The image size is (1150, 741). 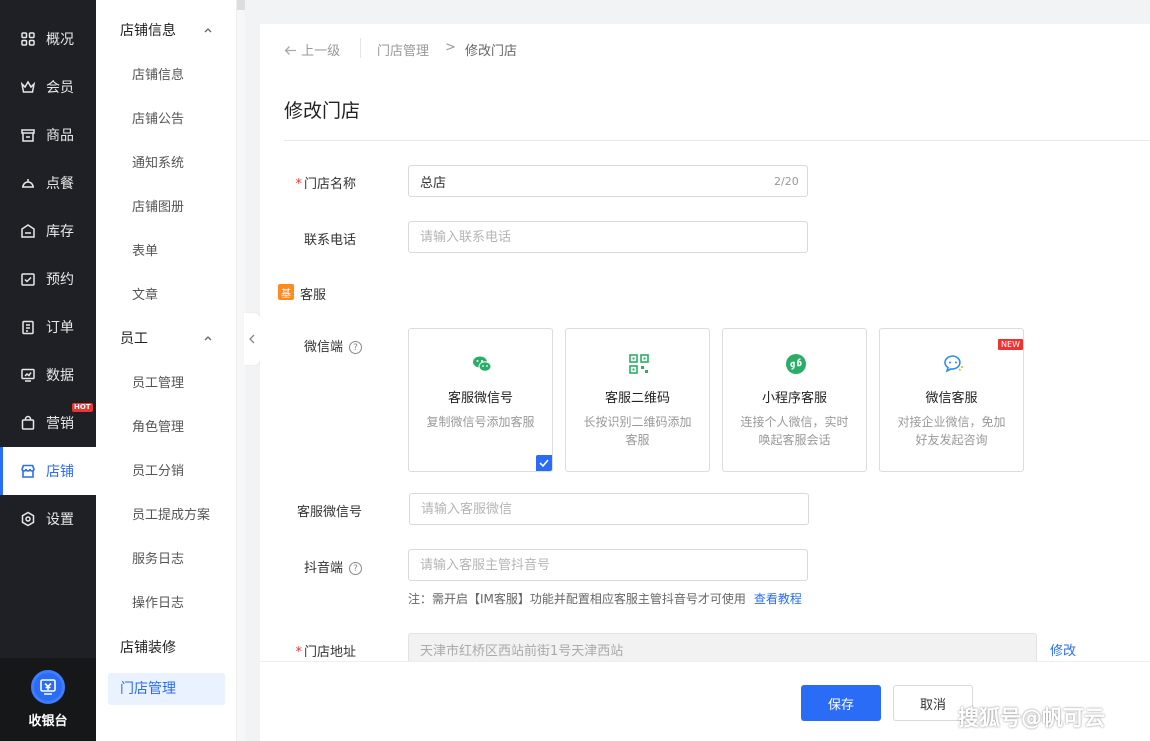 What do you see at coordinates (28, 519) in the screenshot?
I see `settings-icon` at bounding box center [28, 519].